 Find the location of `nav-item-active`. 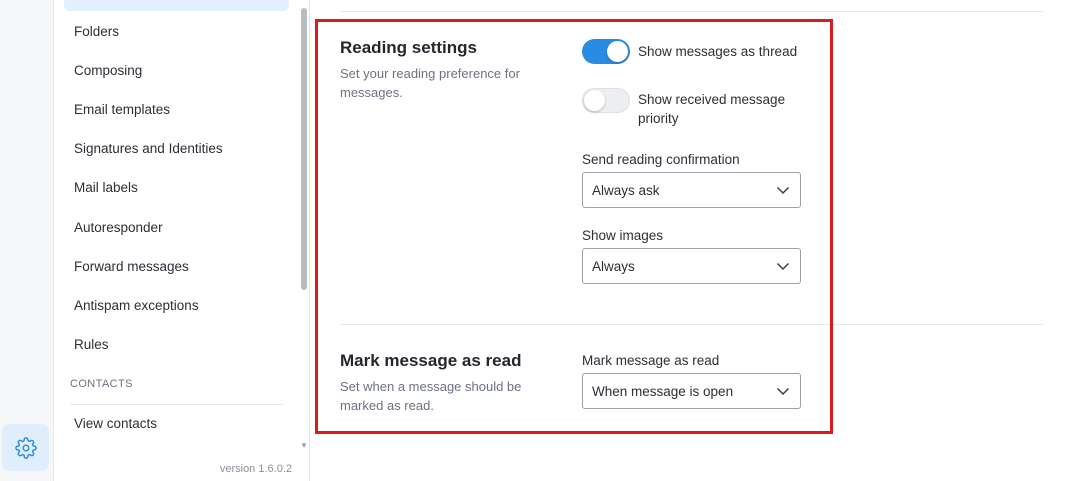

nav-item-active is located at coordinates (176, 5).